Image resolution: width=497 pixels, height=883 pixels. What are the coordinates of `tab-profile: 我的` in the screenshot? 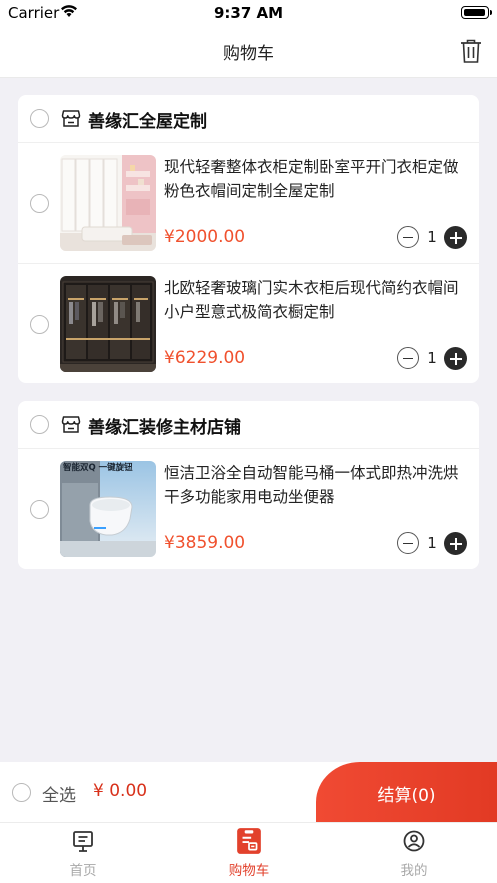 It's located at (414, 853).